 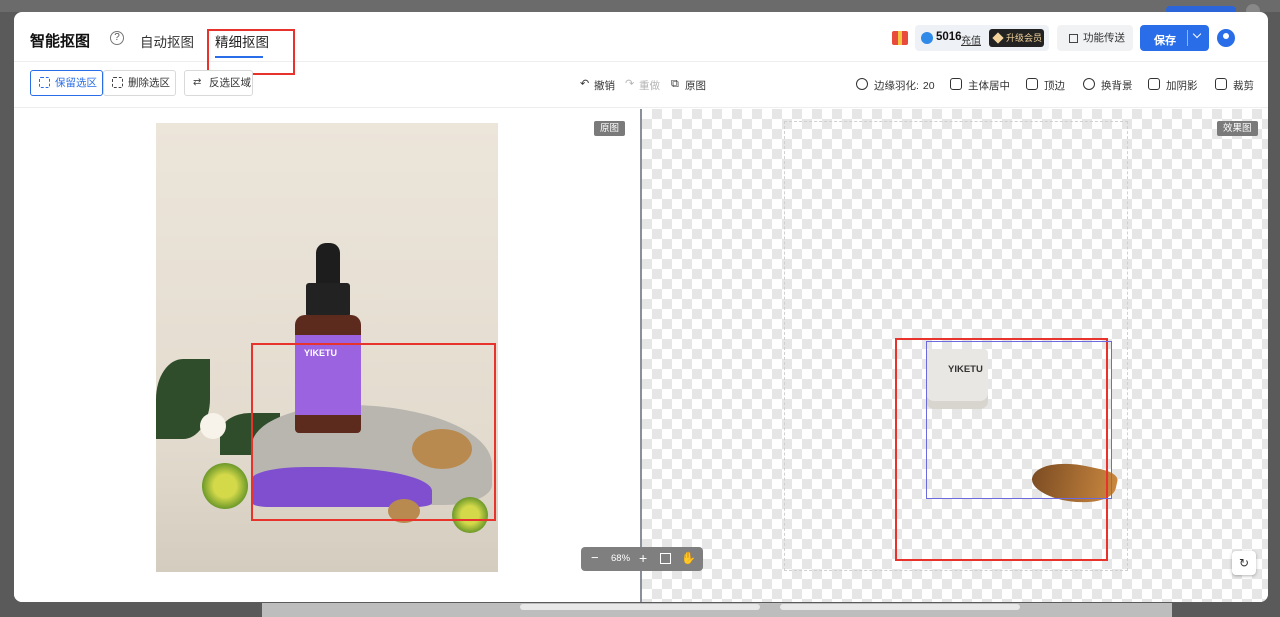 What do you see at coordinates (1187, 38) in the screenshot?
I see `save-divider` at bounding box center [1187, 38].